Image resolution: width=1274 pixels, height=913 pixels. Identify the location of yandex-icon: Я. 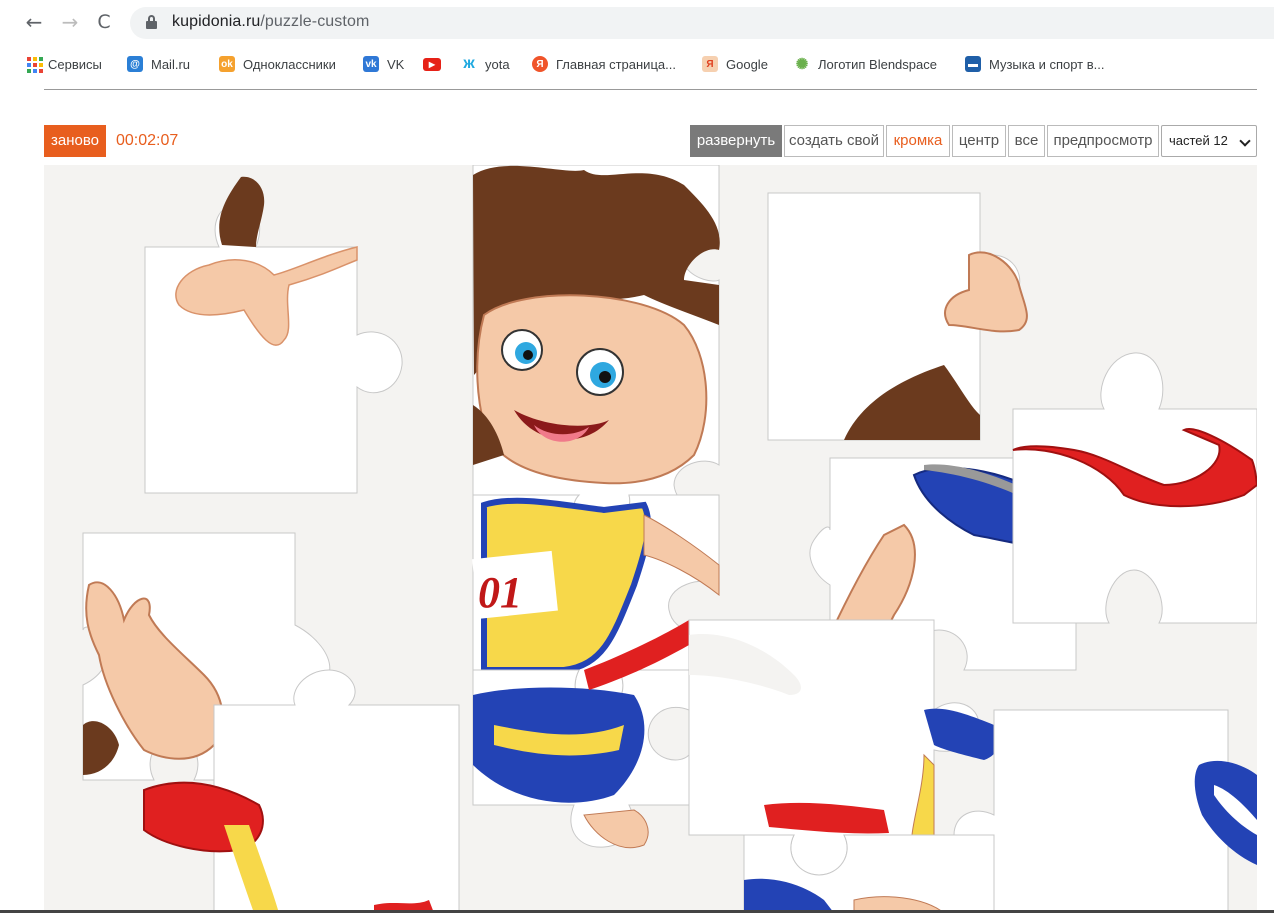
(540, 64).